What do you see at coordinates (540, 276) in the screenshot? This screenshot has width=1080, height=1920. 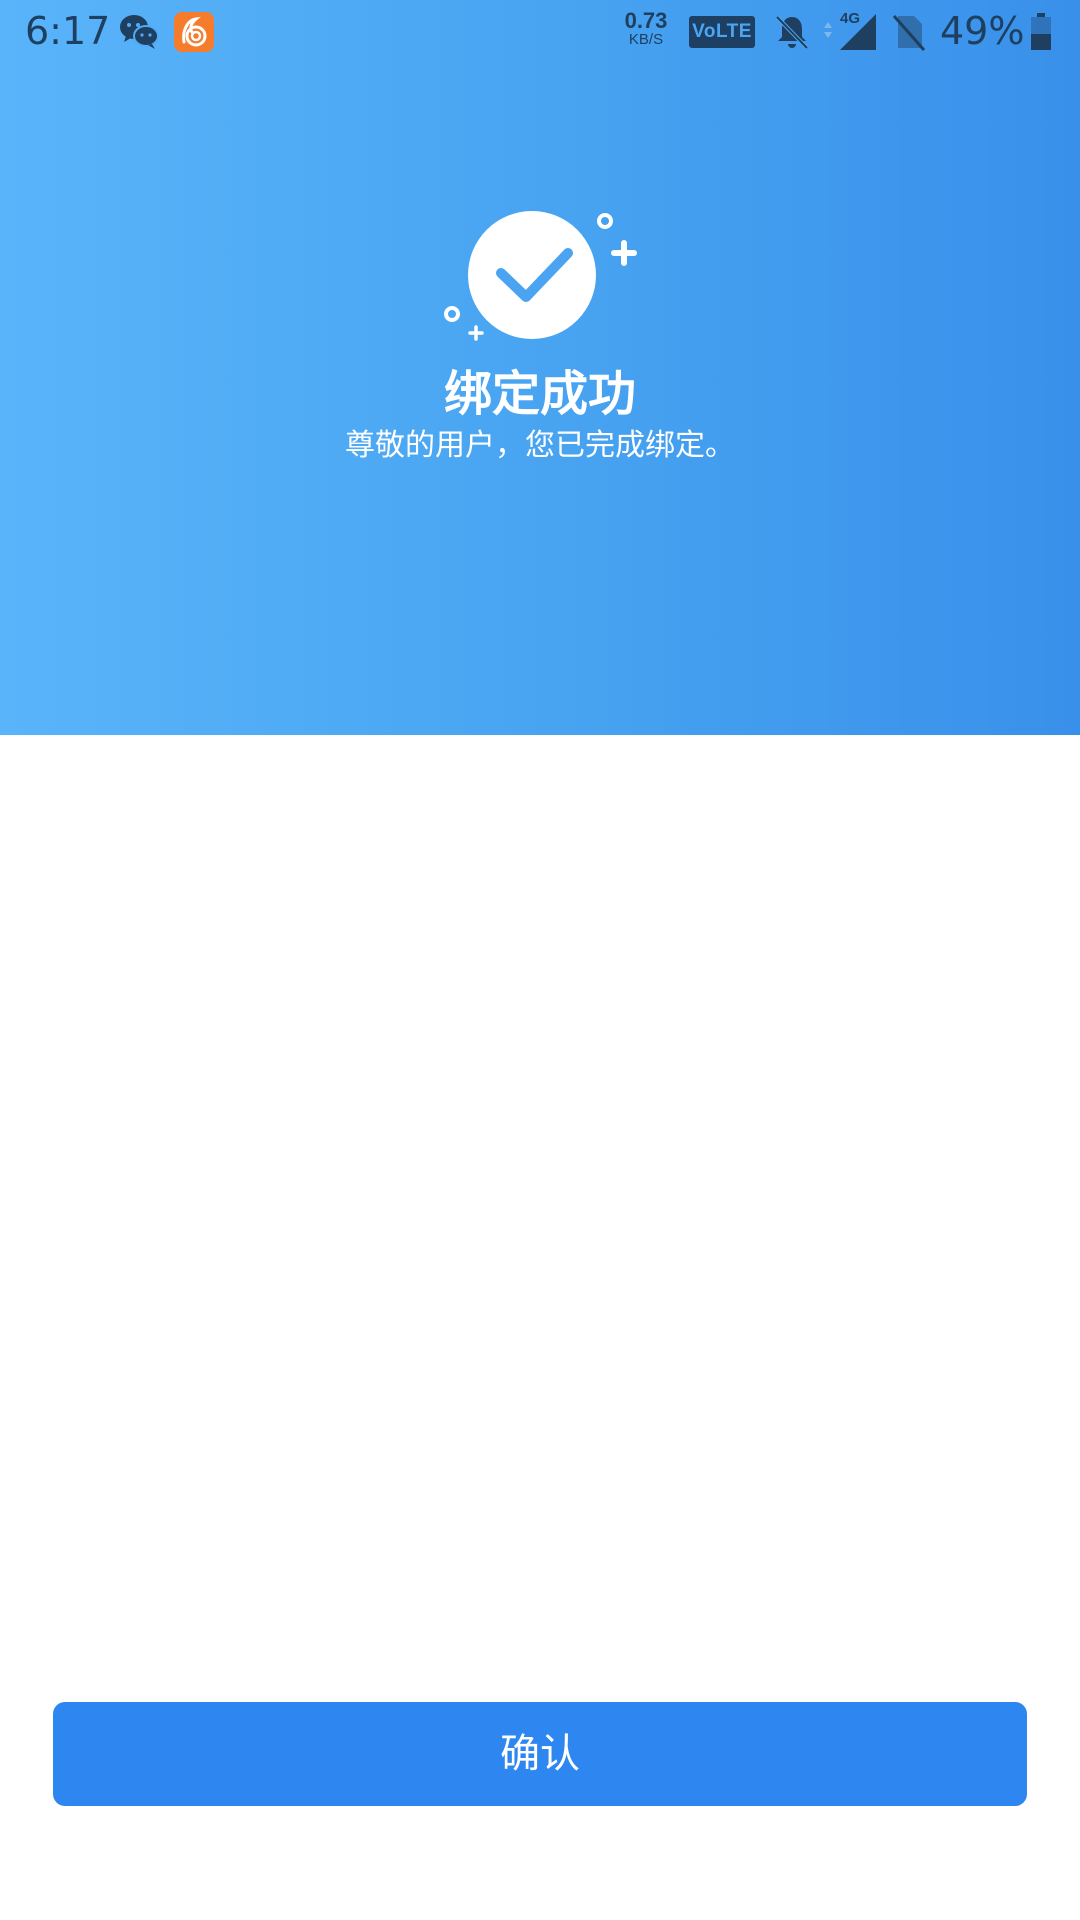 I see `check-circle-icon` at bounding box center [540, 276].